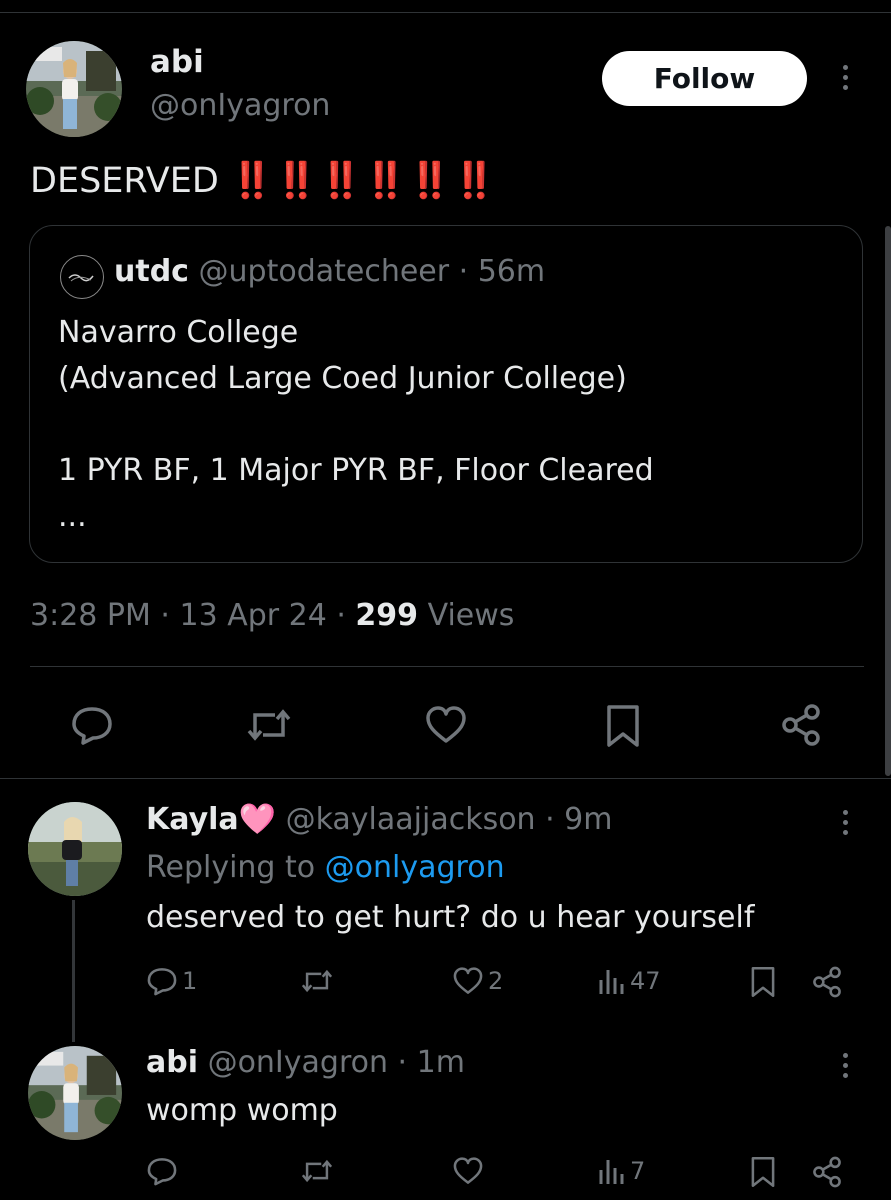 This screenshot has width=891, height=1200. I want to click on thread-connector, so click(73, 971).